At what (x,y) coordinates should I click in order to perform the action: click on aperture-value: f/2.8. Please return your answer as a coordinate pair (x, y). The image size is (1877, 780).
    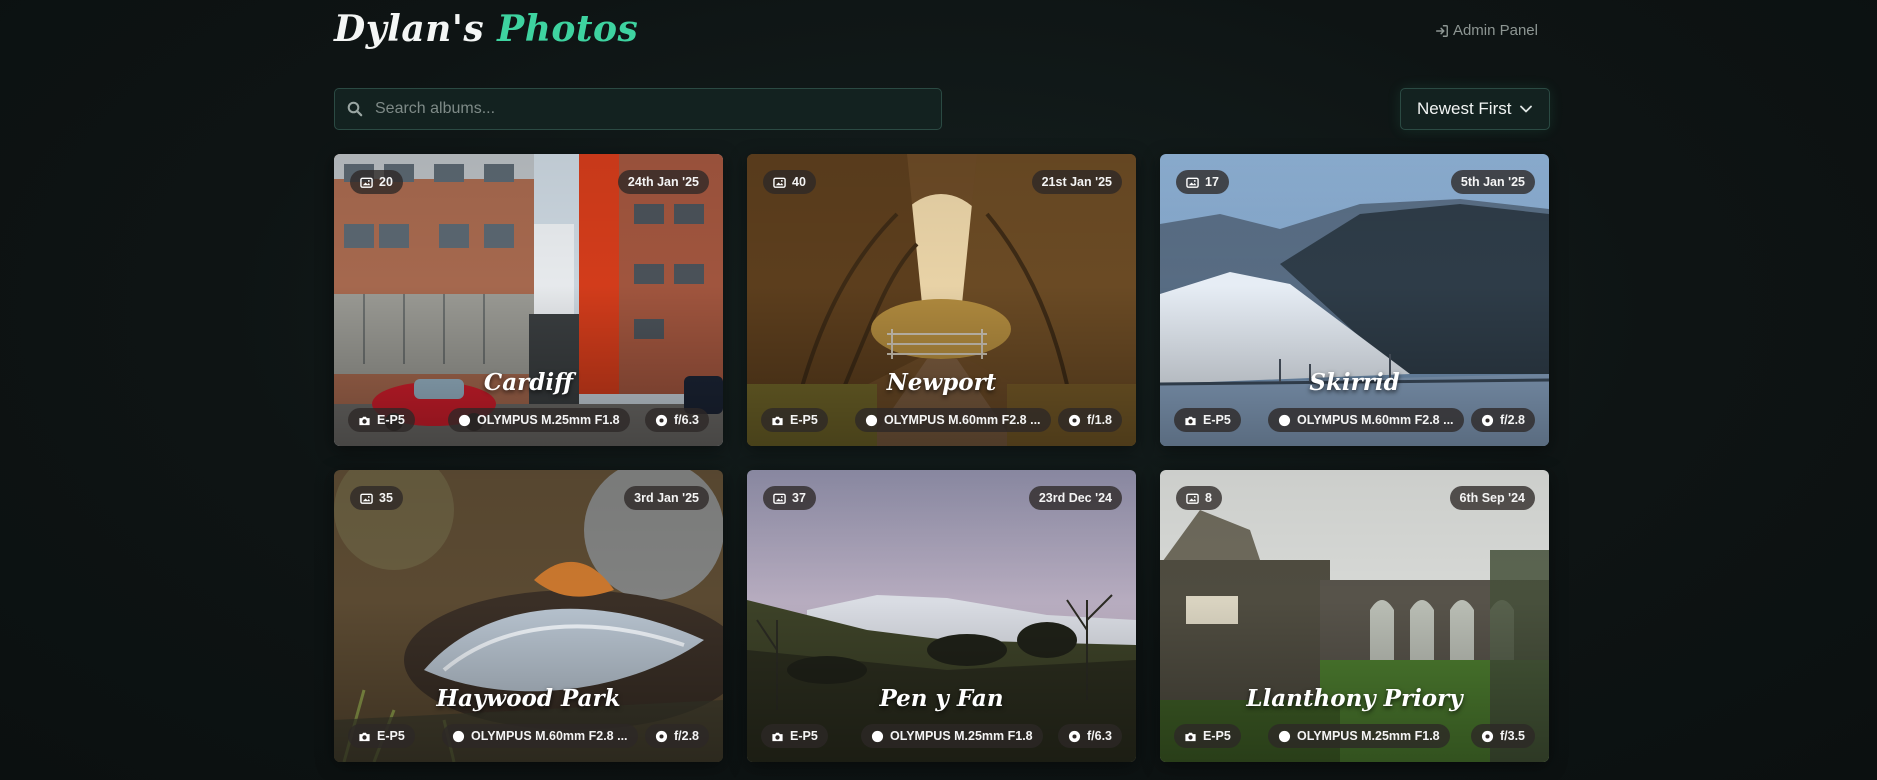
    Looking at the image, I should click on (686, 736).